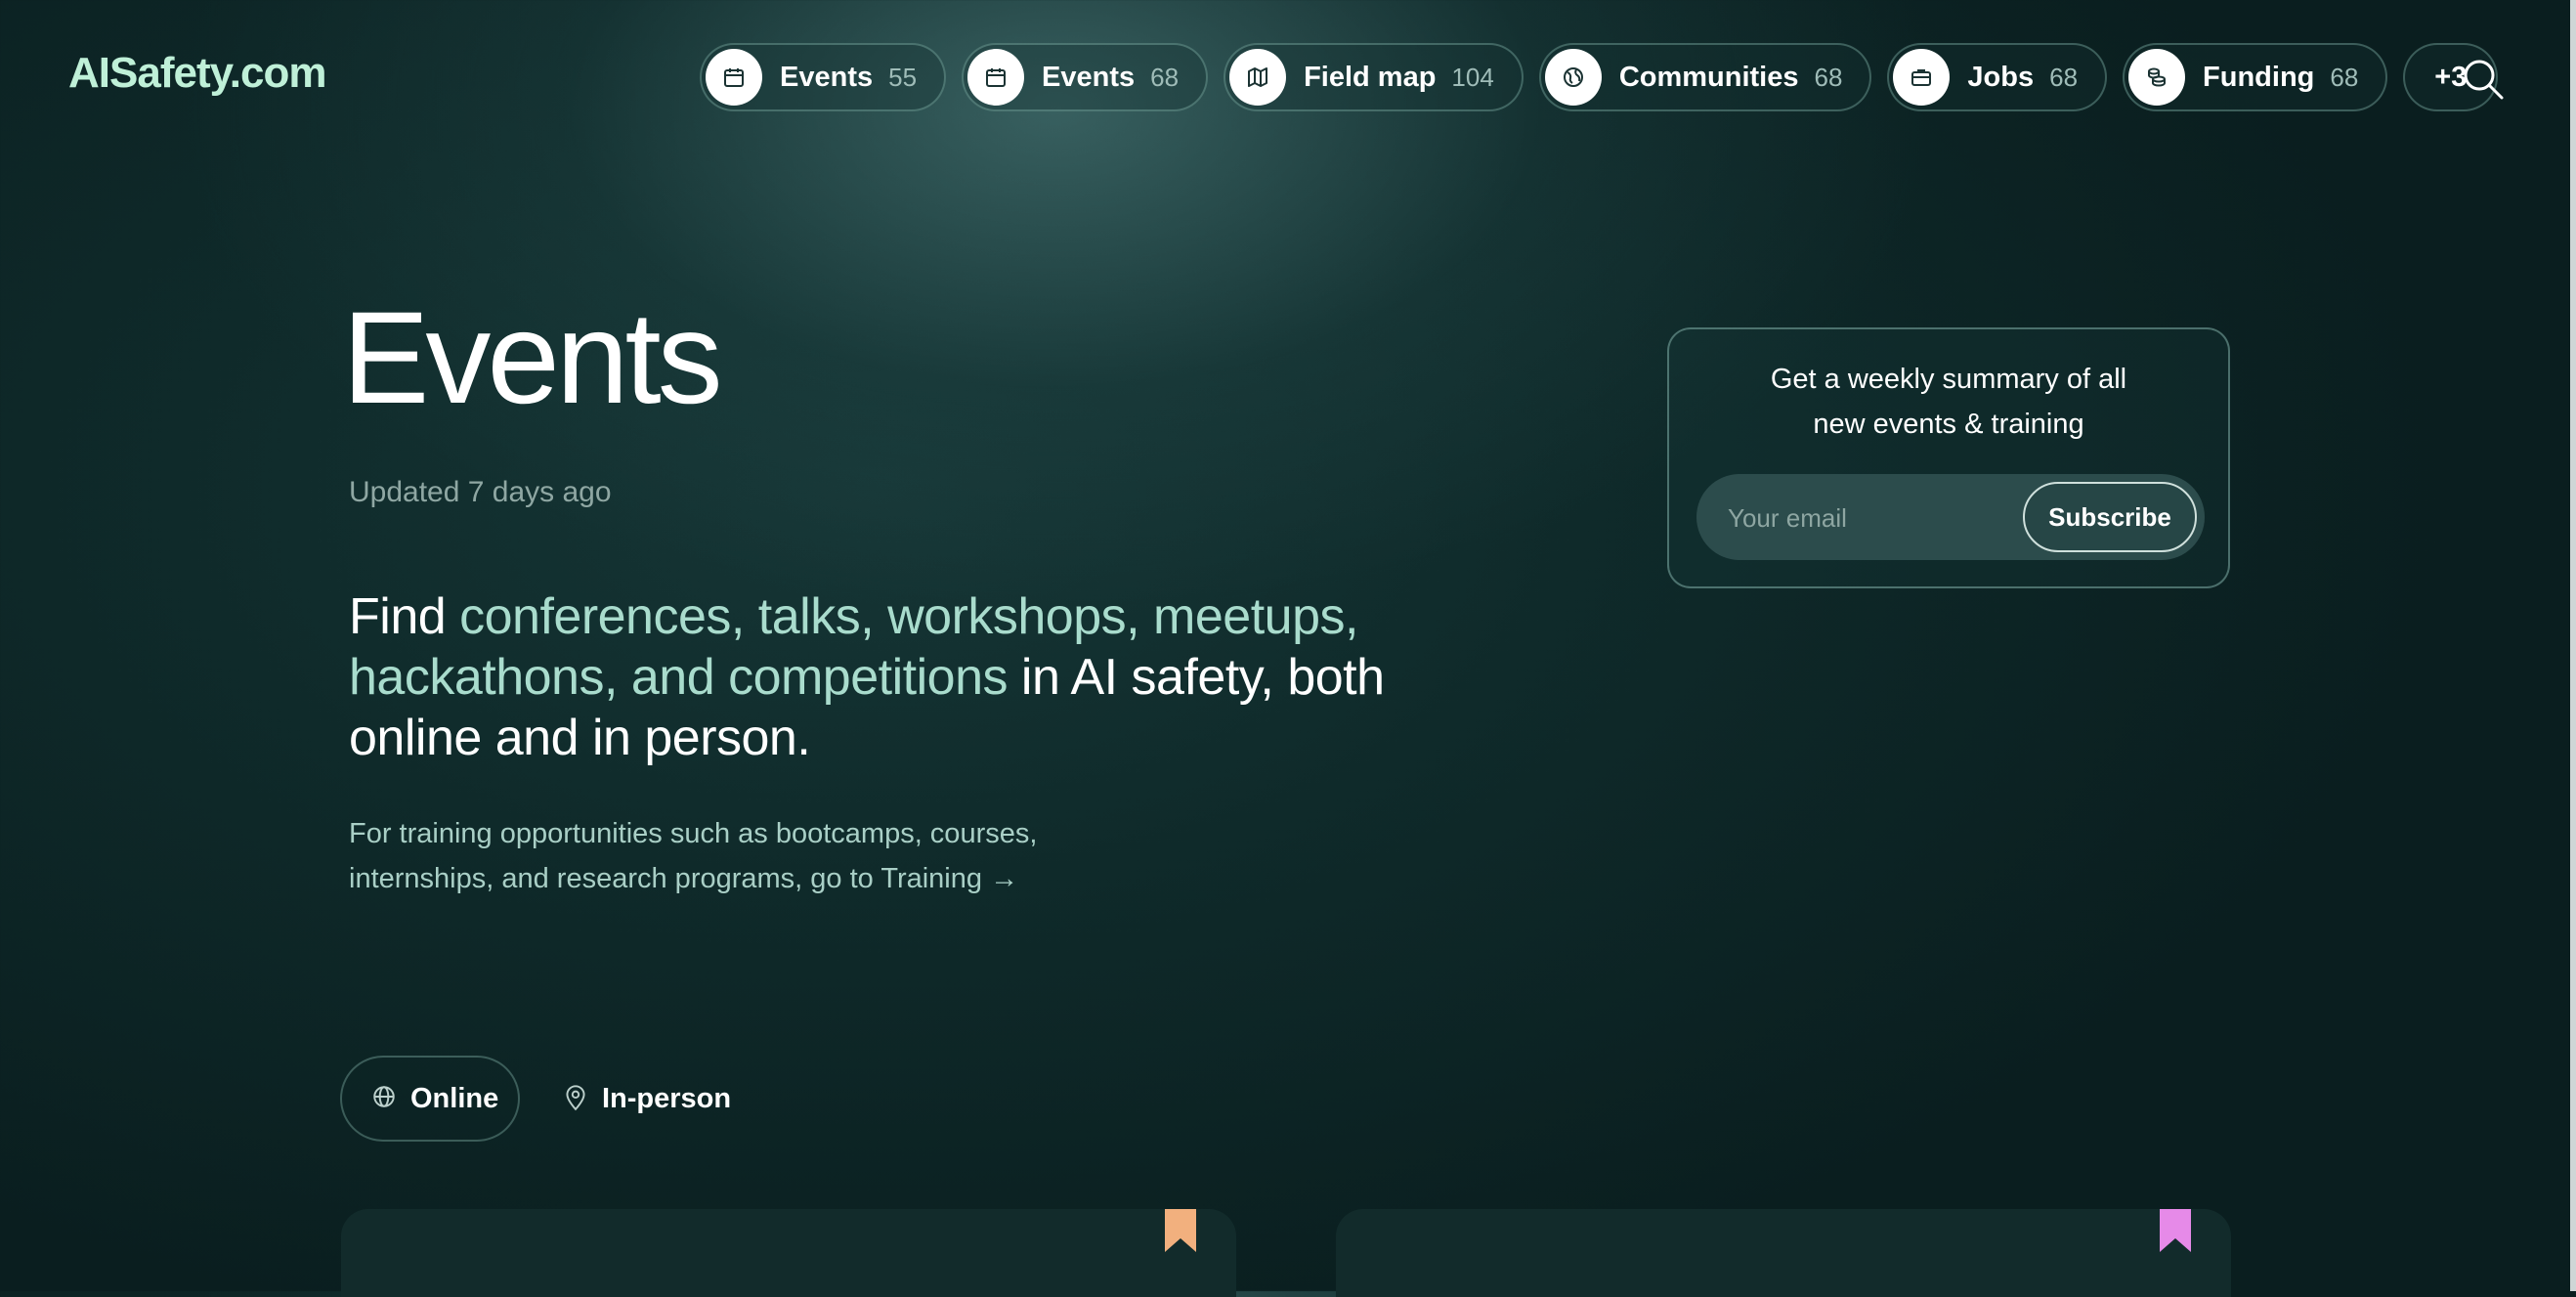 The height and width of the screenshot is (1297, 2576). Describe the element at coordinates (2001, 77) in the screenshot. I see `nav-label: Jobs` at that location.